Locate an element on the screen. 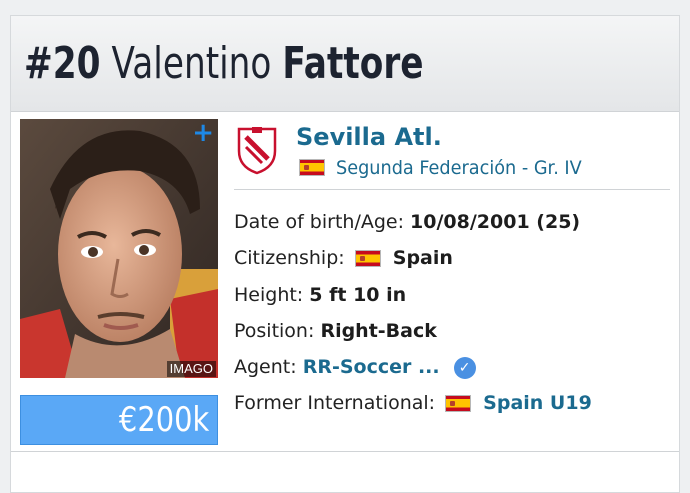 The height and width of the screenshot is (493, 690). citizenship-label: Citizenship: is located at coordinates (289, 258).